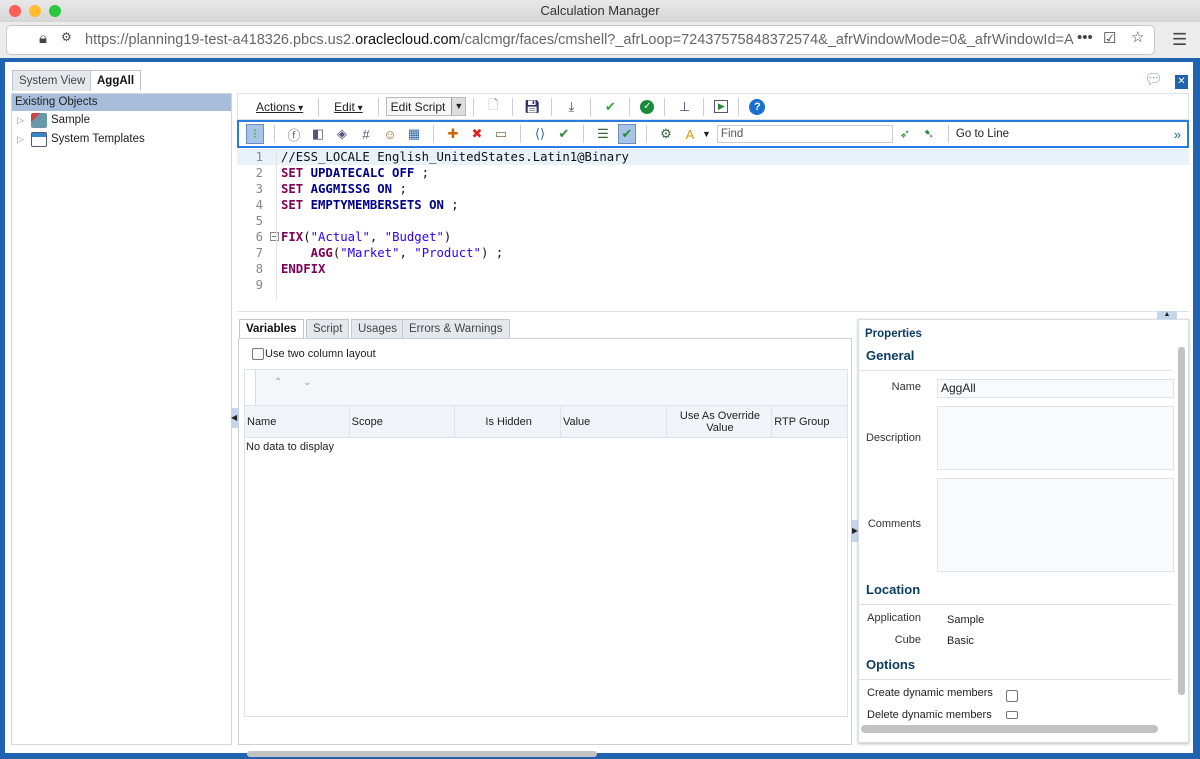 This screenshot has width=1200, height=759. I want to click on tab-aggall: AggAll, so click(116, 80).